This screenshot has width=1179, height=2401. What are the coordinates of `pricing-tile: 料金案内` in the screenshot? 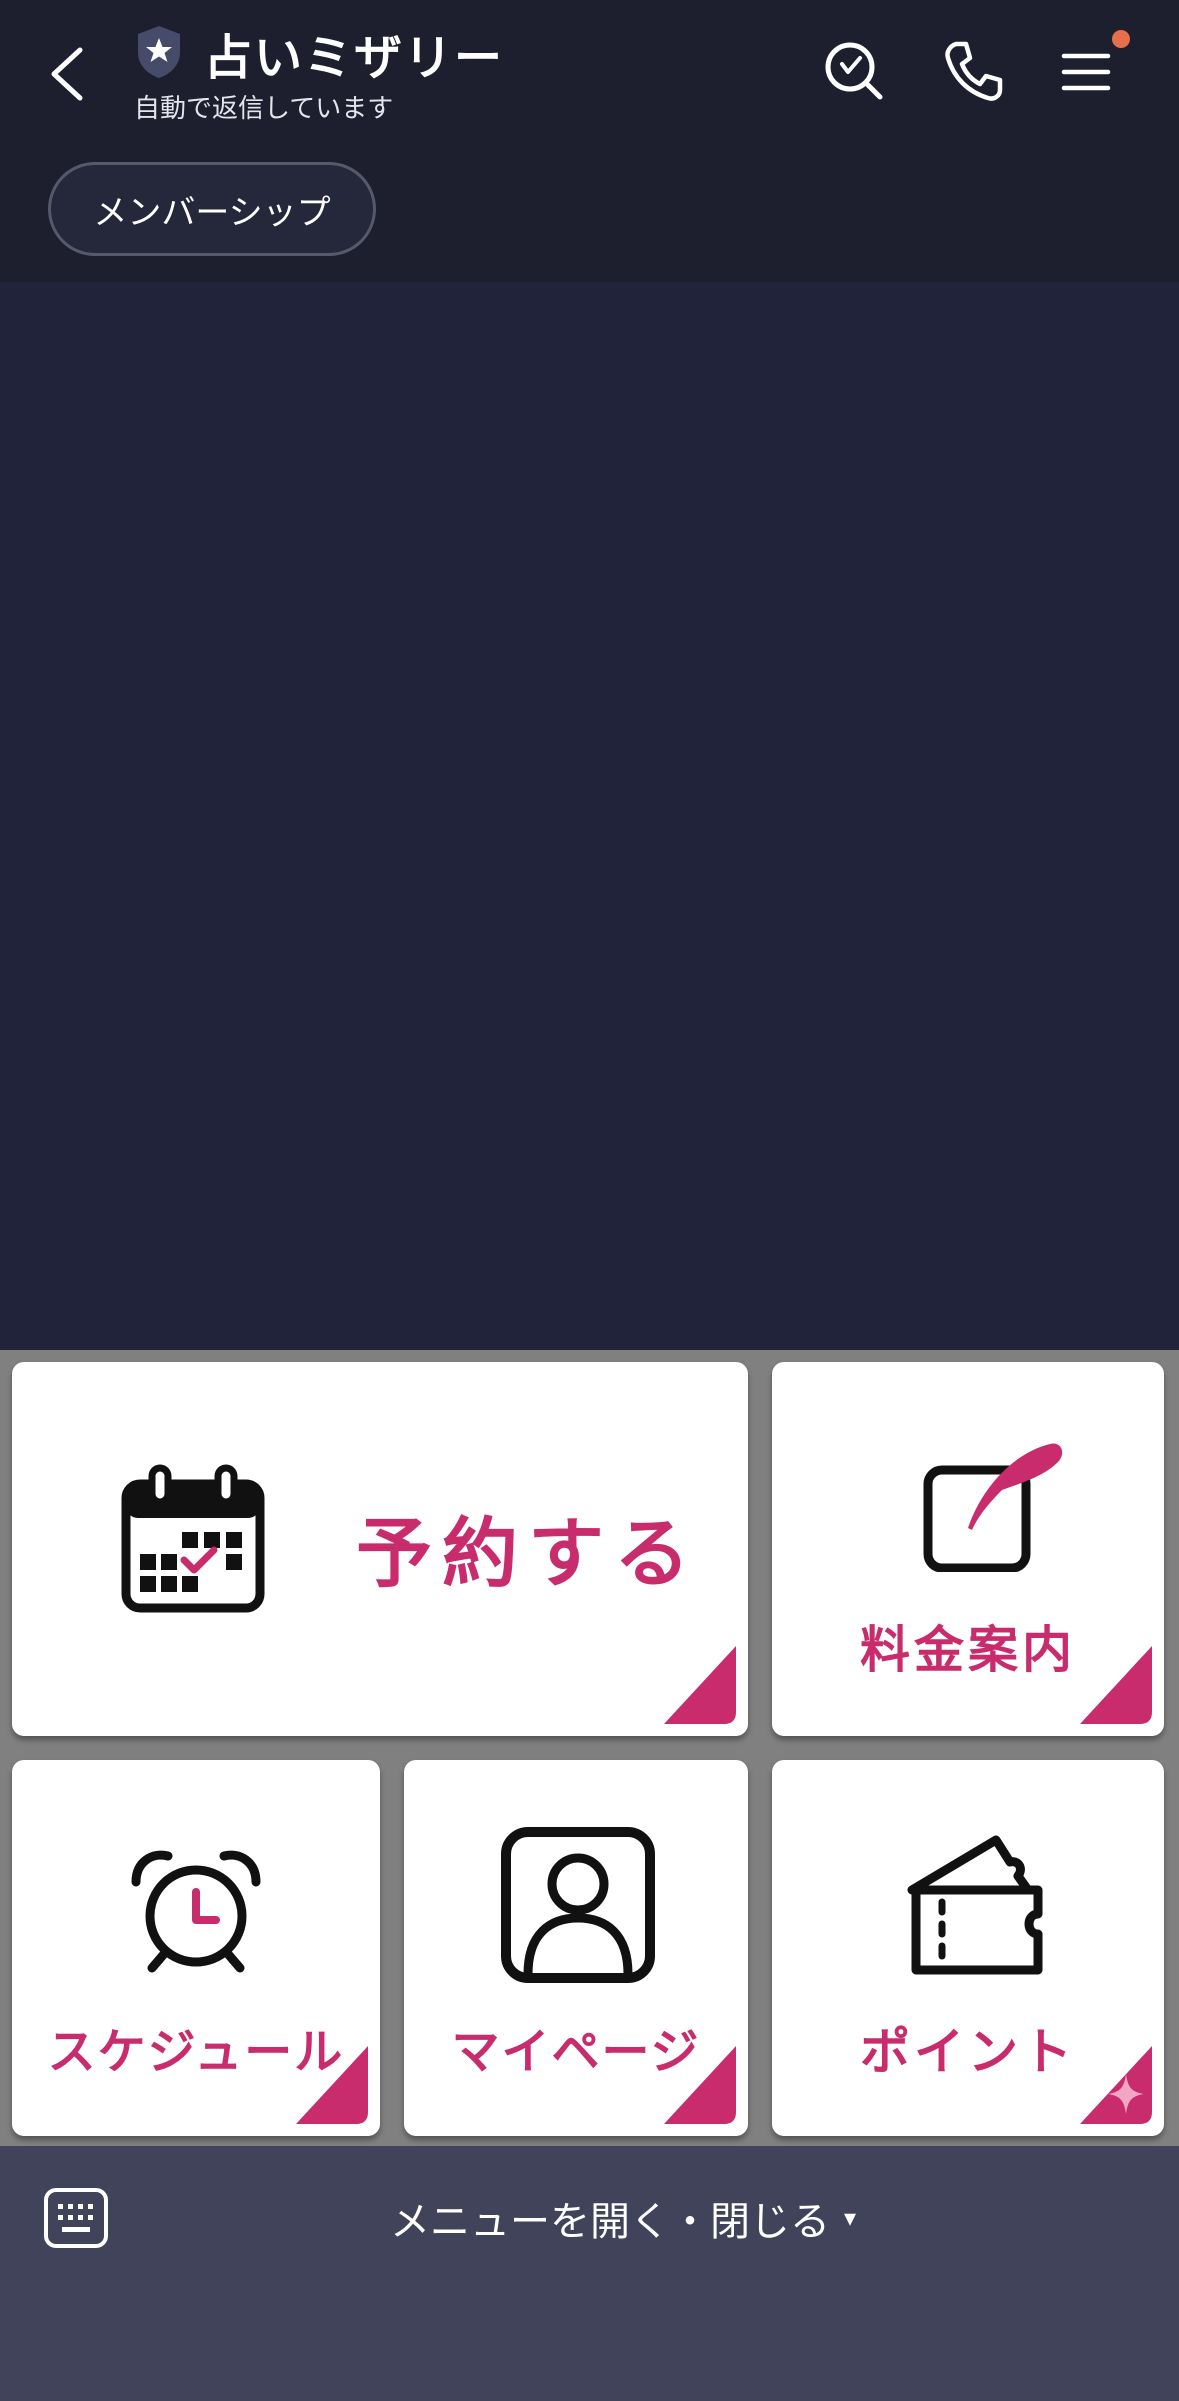 It's located at (968, 1549).